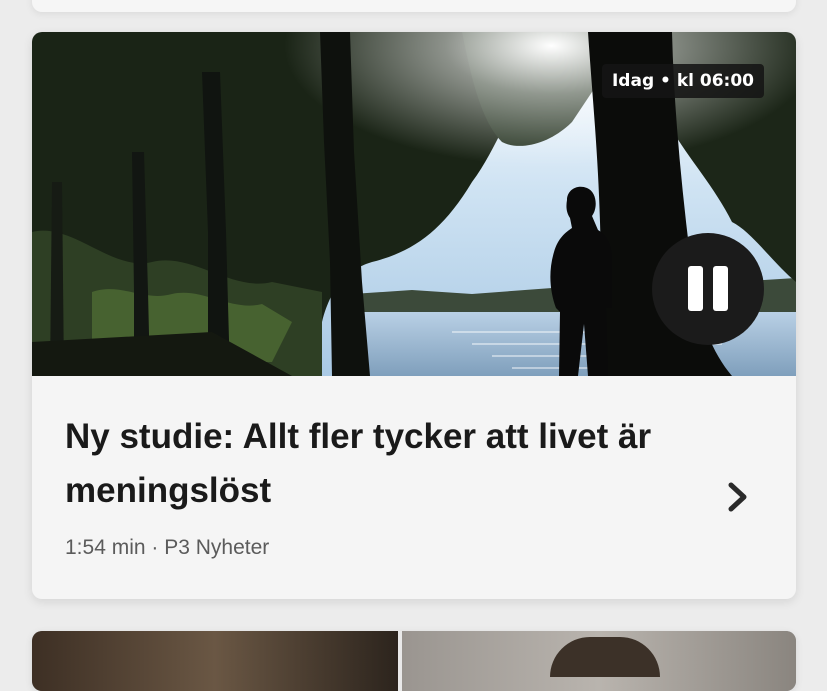 This screenshot has height=691, width=827. Describe the element at coordinates (739, 497) in the screenshot. I see `chevron-right-icon` at that location.